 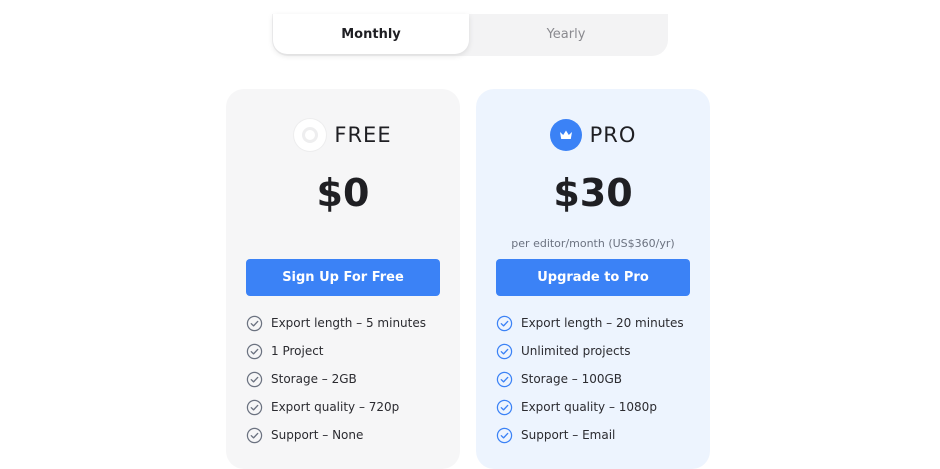 I want to click on feature-item: Export length – 5 minutes, so click(x=351, y=323).